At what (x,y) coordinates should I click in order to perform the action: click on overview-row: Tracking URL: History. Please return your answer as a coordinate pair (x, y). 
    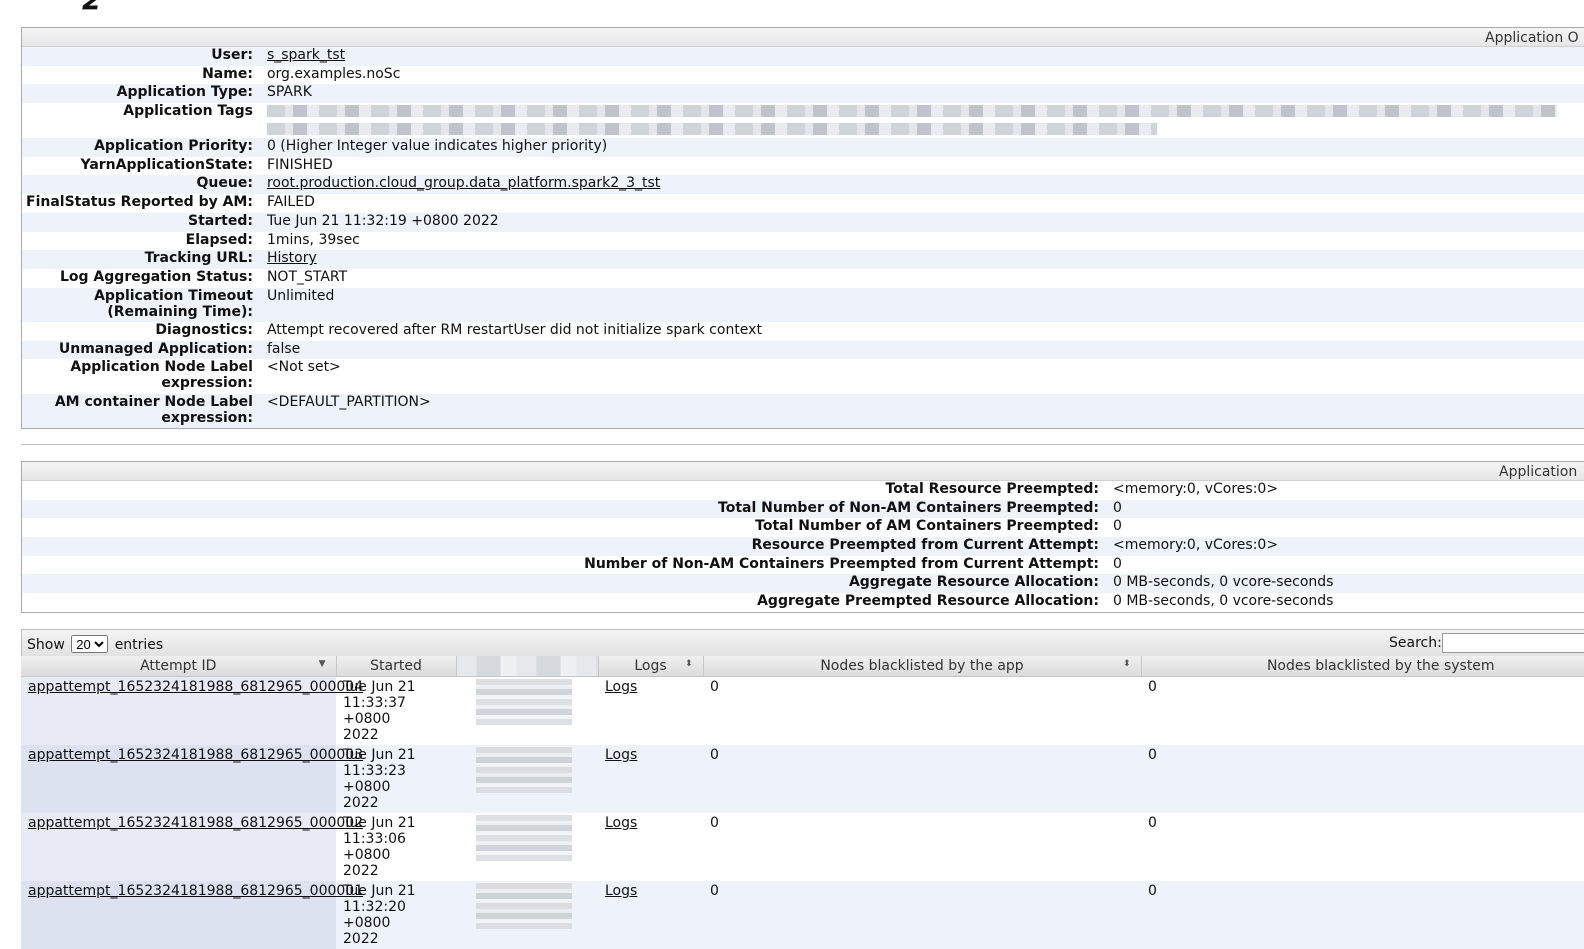
    Looking at the image, I should click on (803, 259).